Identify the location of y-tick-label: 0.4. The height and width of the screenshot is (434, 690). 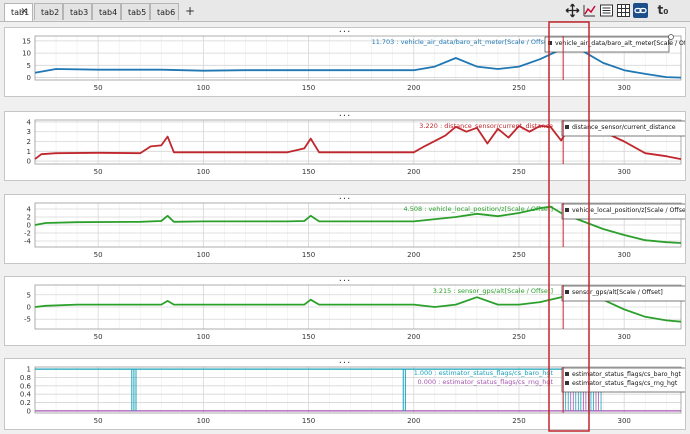
(26, 395).